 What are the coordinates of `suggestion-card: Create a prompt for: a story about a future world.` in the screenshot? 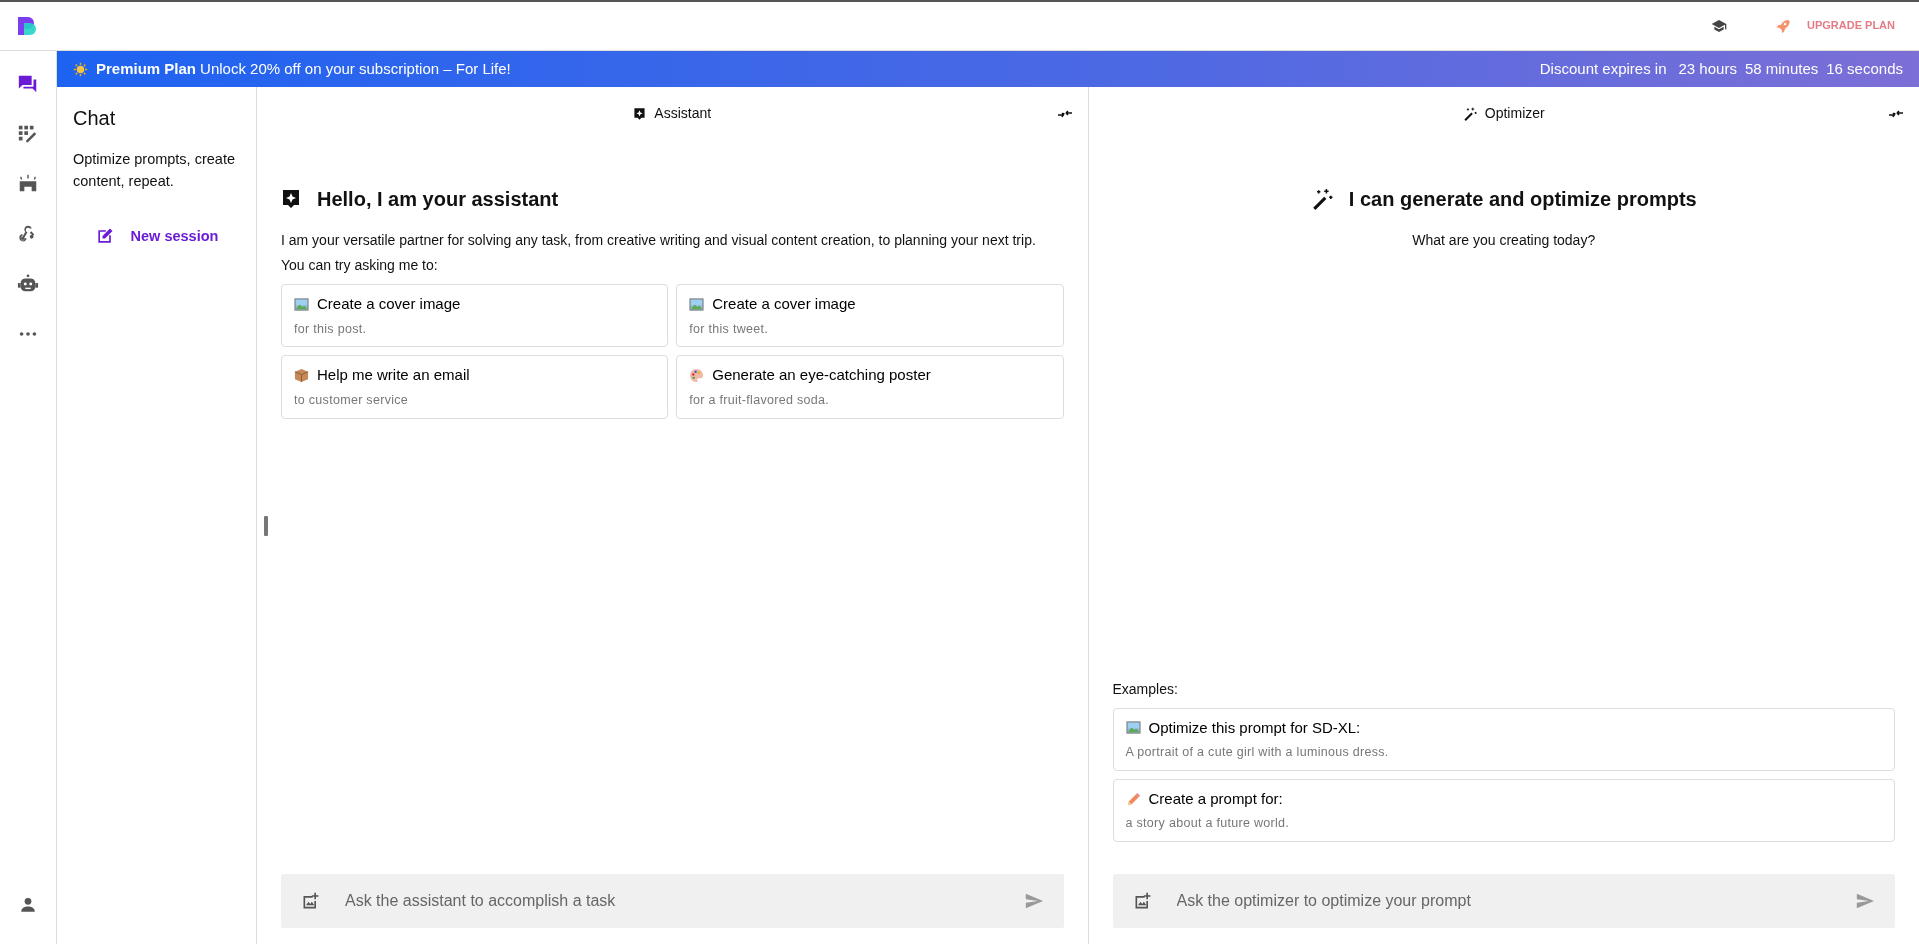 It's located at (1503, 810).